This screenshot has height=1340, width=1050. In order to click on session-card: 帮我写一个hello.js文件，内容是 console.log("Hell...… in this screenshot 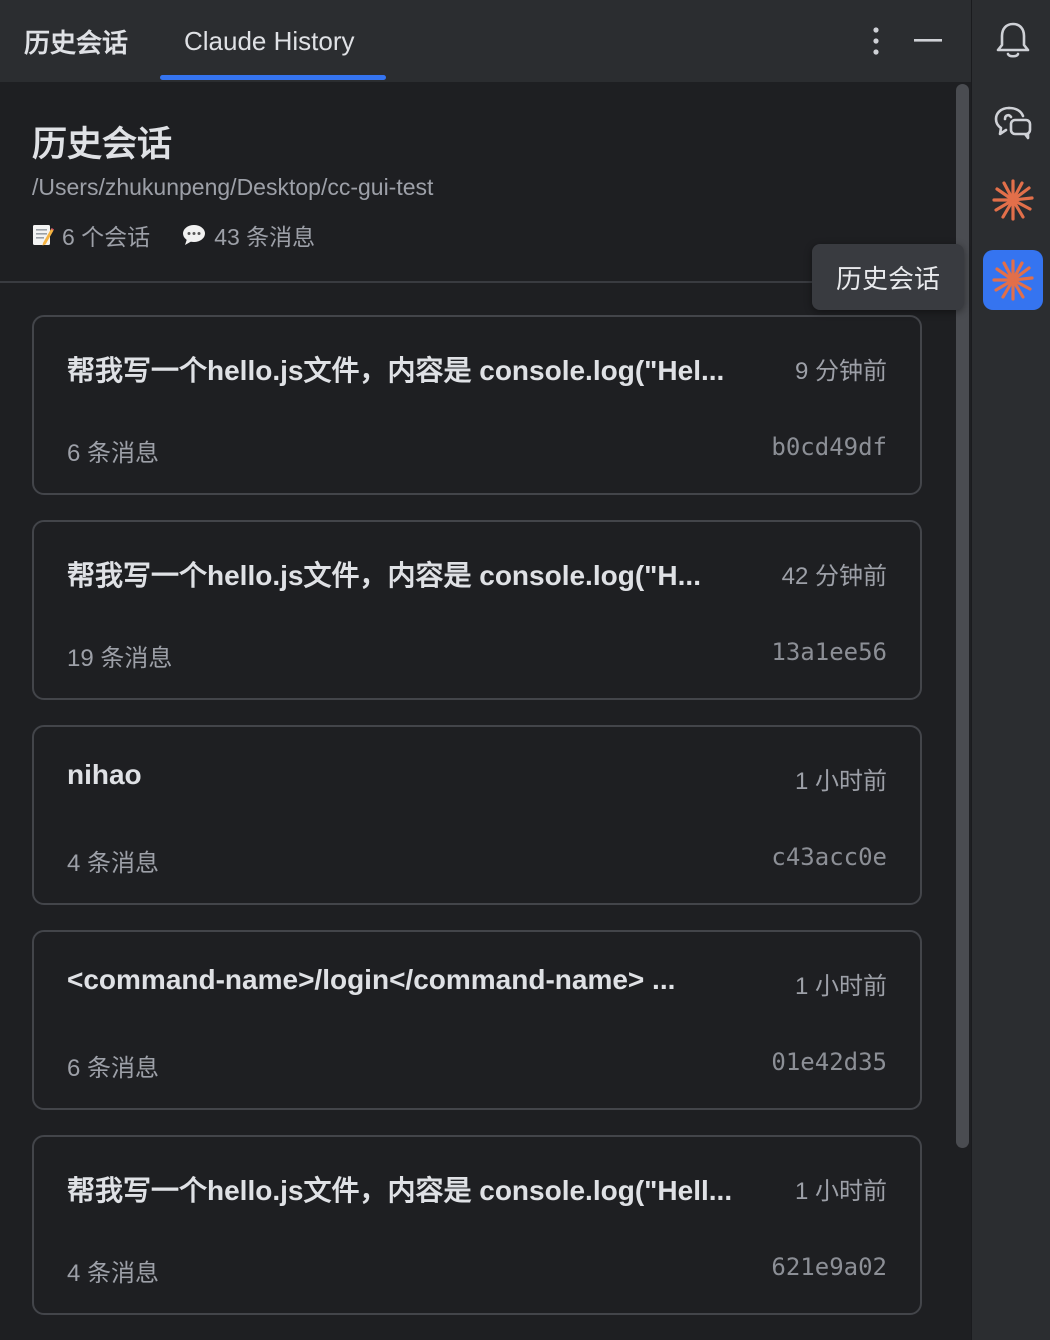, I will do `click(477, 1225)`.